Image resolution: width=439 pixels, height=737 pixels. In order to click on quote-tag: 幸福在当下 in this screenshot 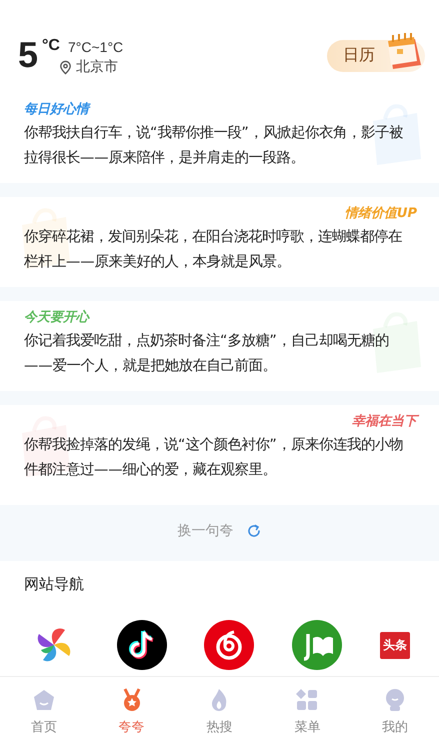, I will do `click(384, 422)`.